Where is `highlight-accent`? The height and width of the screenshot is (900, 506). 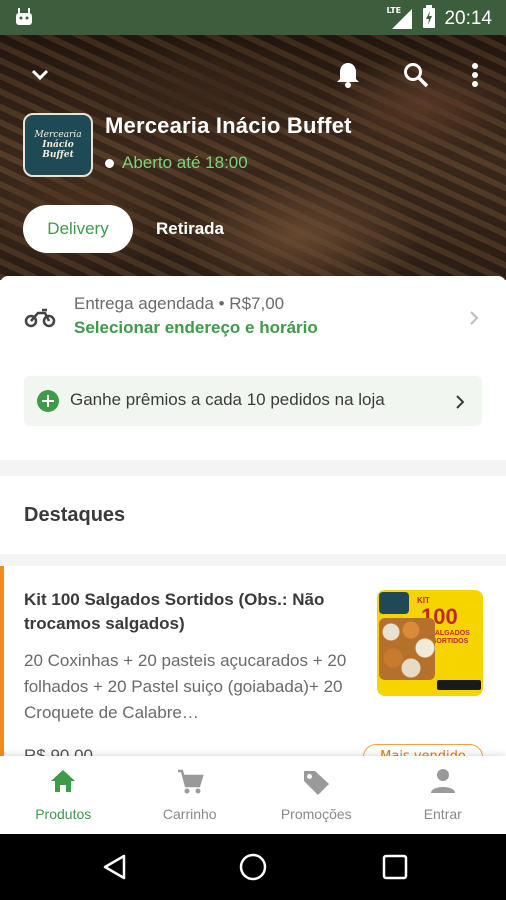
highlight-accent is located at coordinates (2, 666).